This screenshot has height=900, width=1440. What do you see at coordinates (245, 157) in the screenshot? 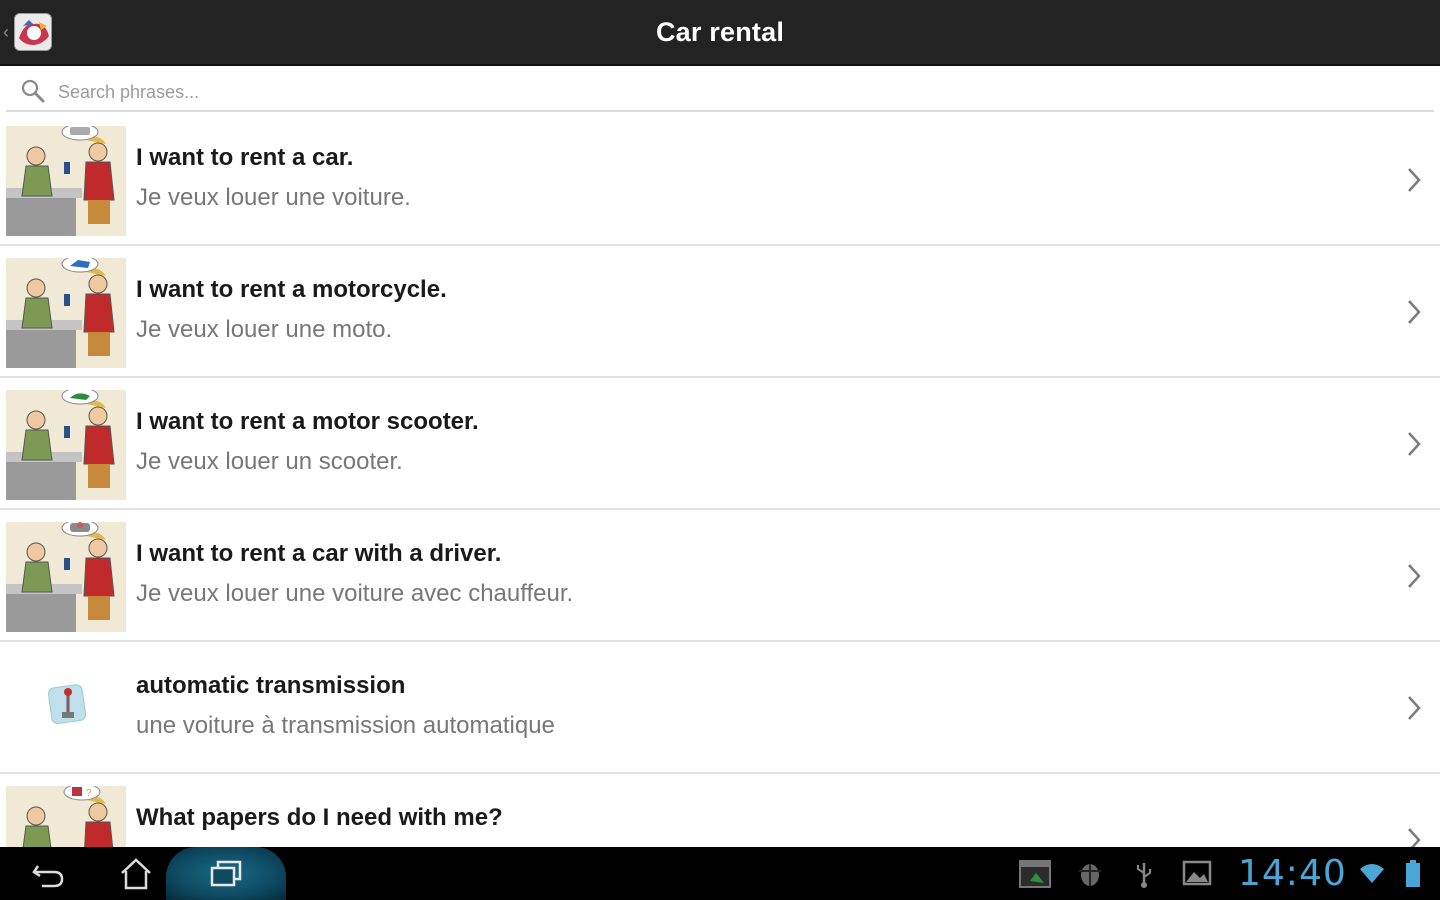
I see `phrase-english: I want to rent a car.` at bounding box center [245, 157].